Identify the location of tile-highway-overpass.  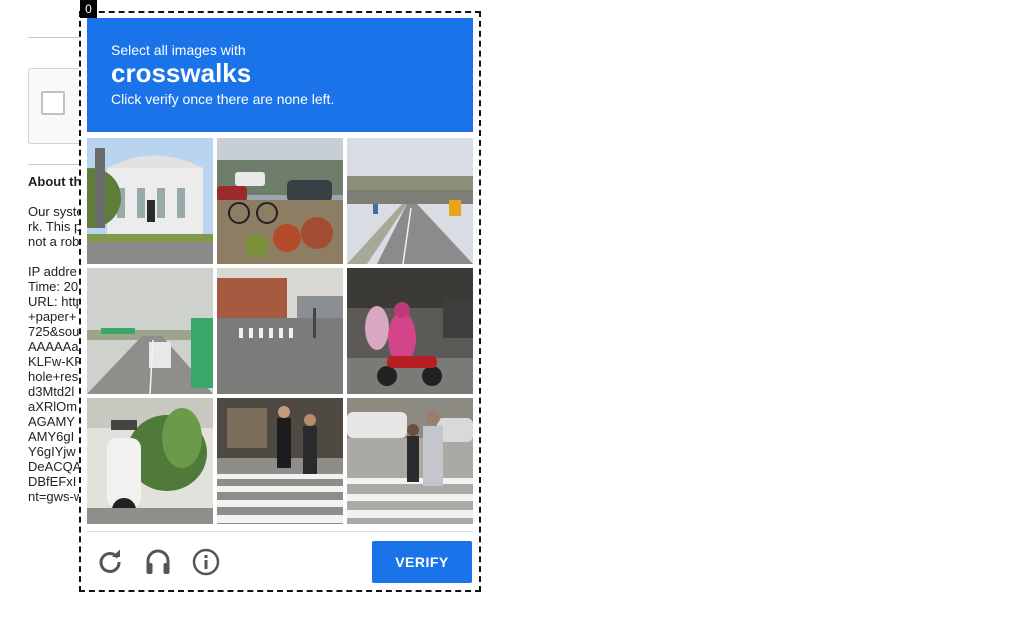
(410, 201).